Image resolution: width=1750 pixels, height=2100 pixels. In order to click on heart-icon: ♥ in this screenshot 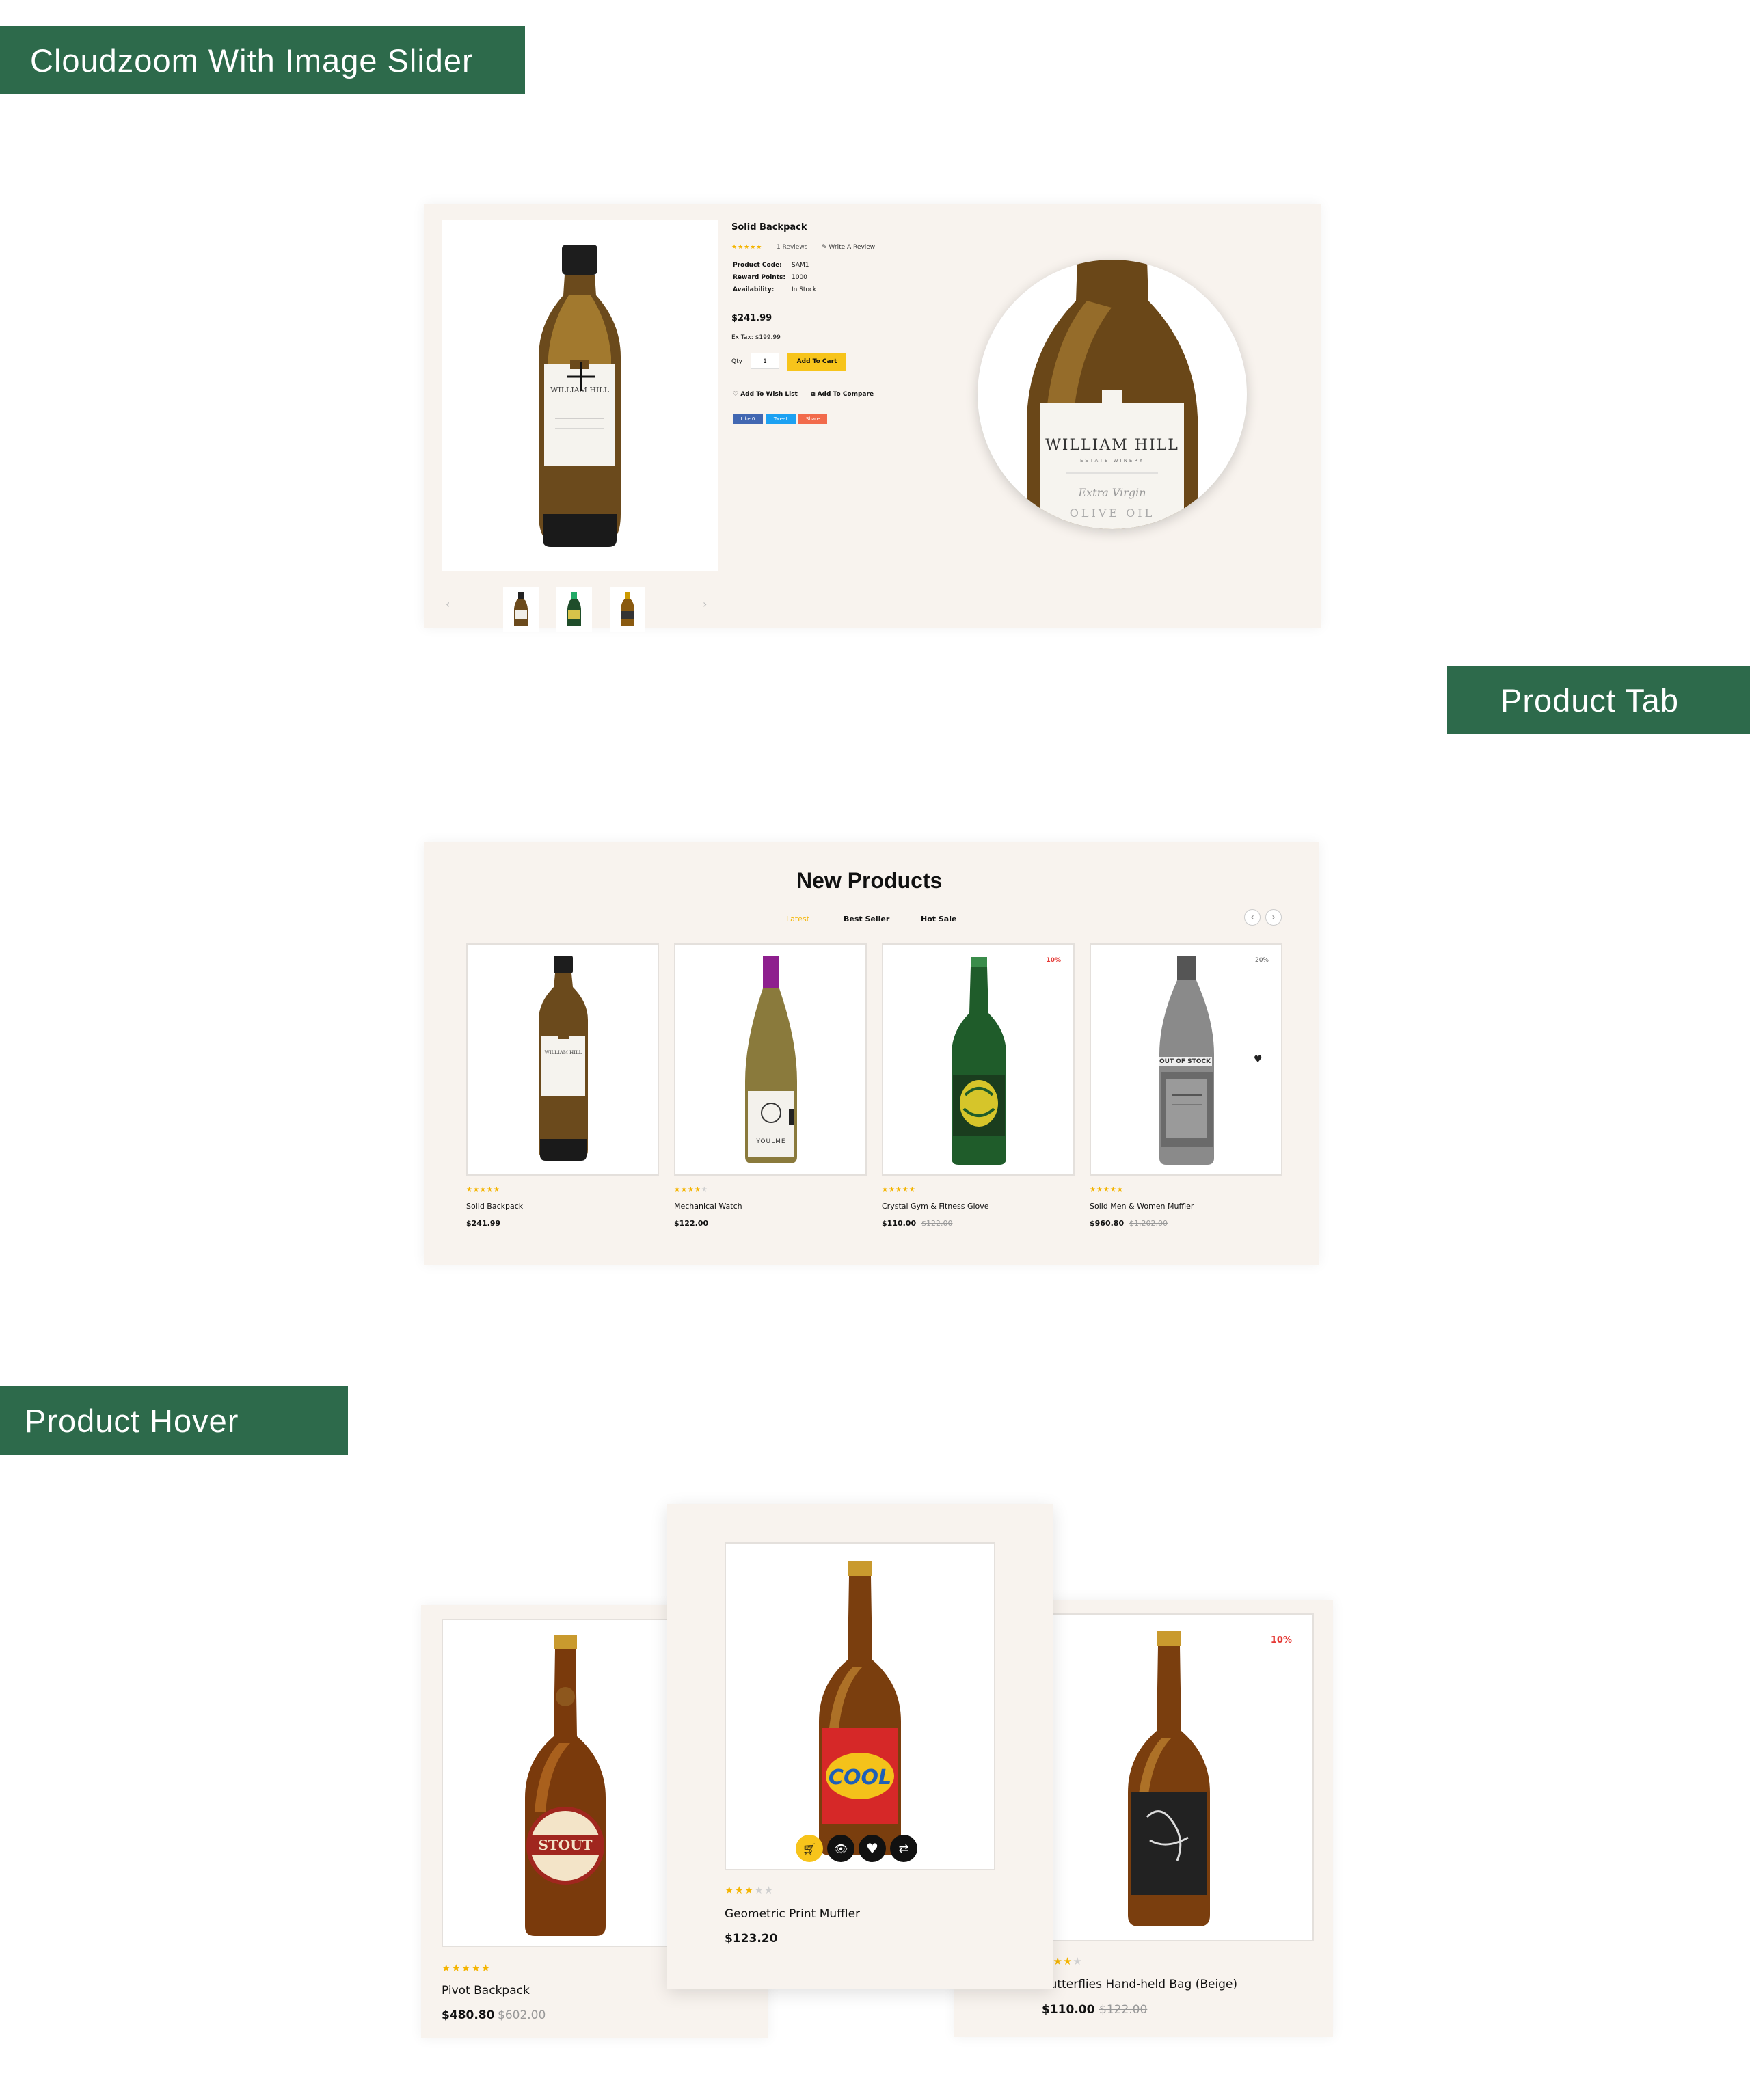, I will do `click(872, 1848)`.